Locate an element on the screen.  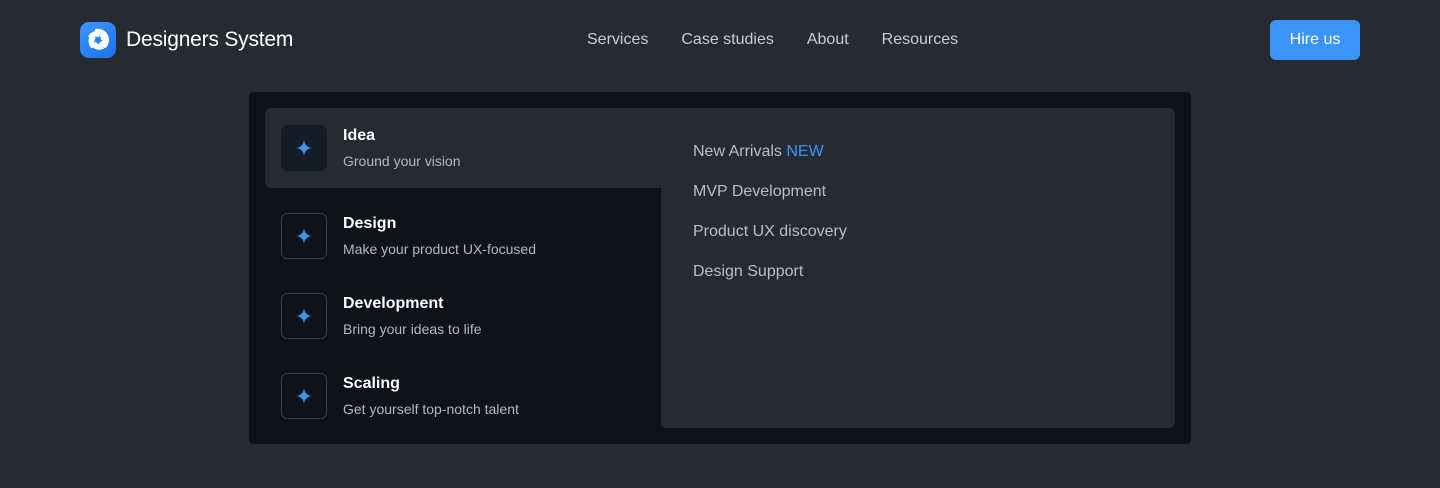
aperture-swirl-icon is located at coordinates (98, 40).